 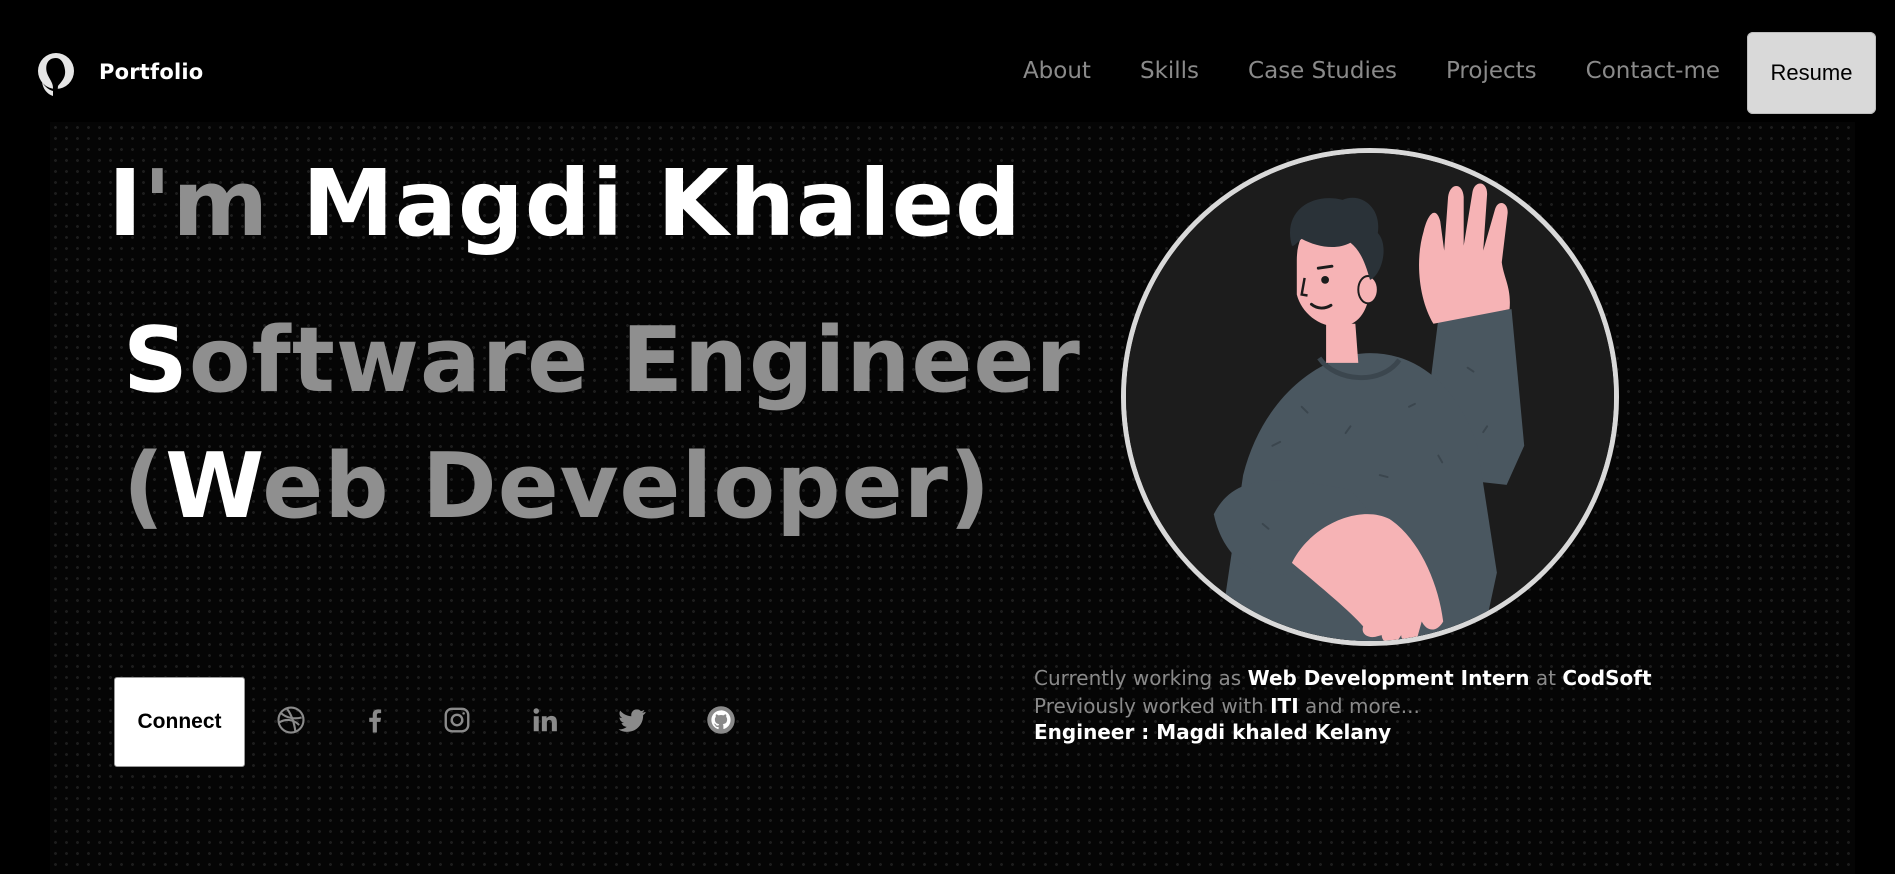 I want to click on role-line-2-w: W, so click(x=214, y=486).